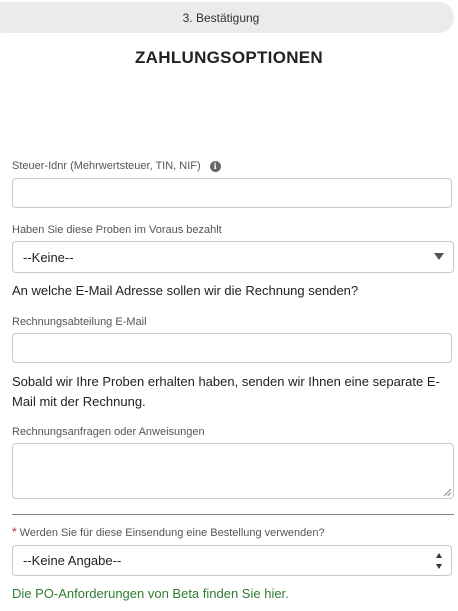  I want to click on chevron-down-icon, so click(439, 256).